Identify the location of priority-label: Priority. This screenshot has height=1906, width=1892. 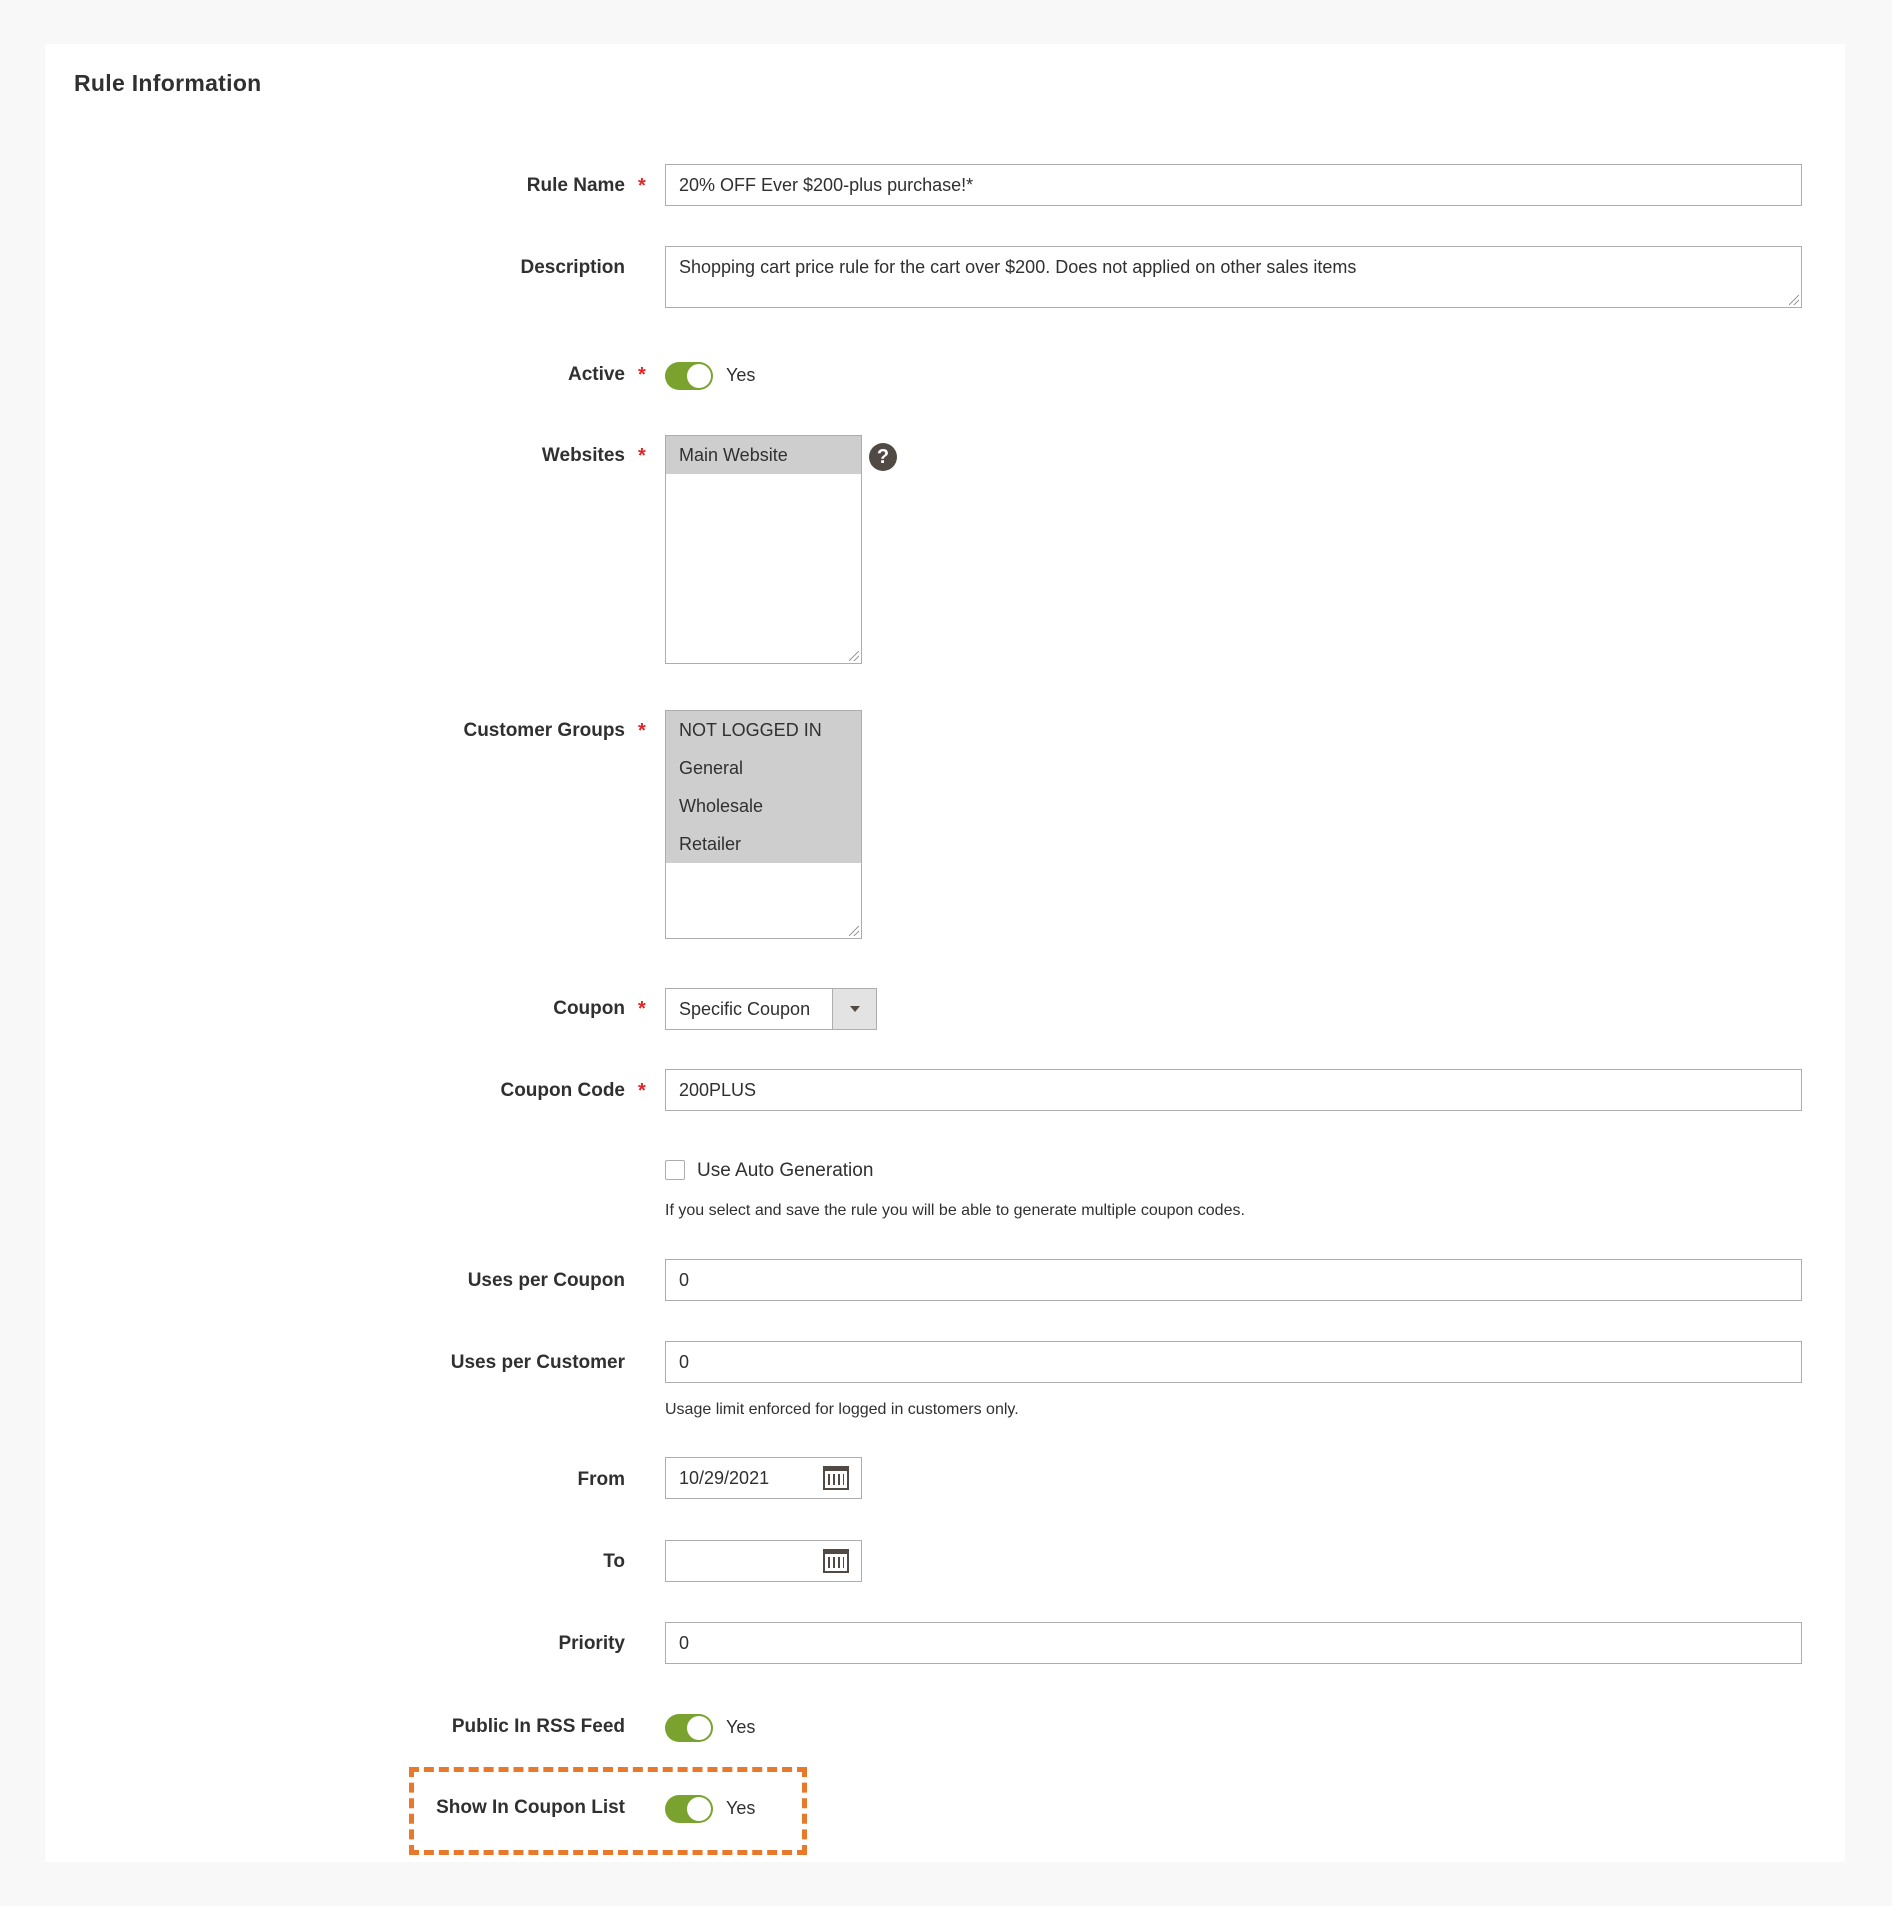
(591, 1643).